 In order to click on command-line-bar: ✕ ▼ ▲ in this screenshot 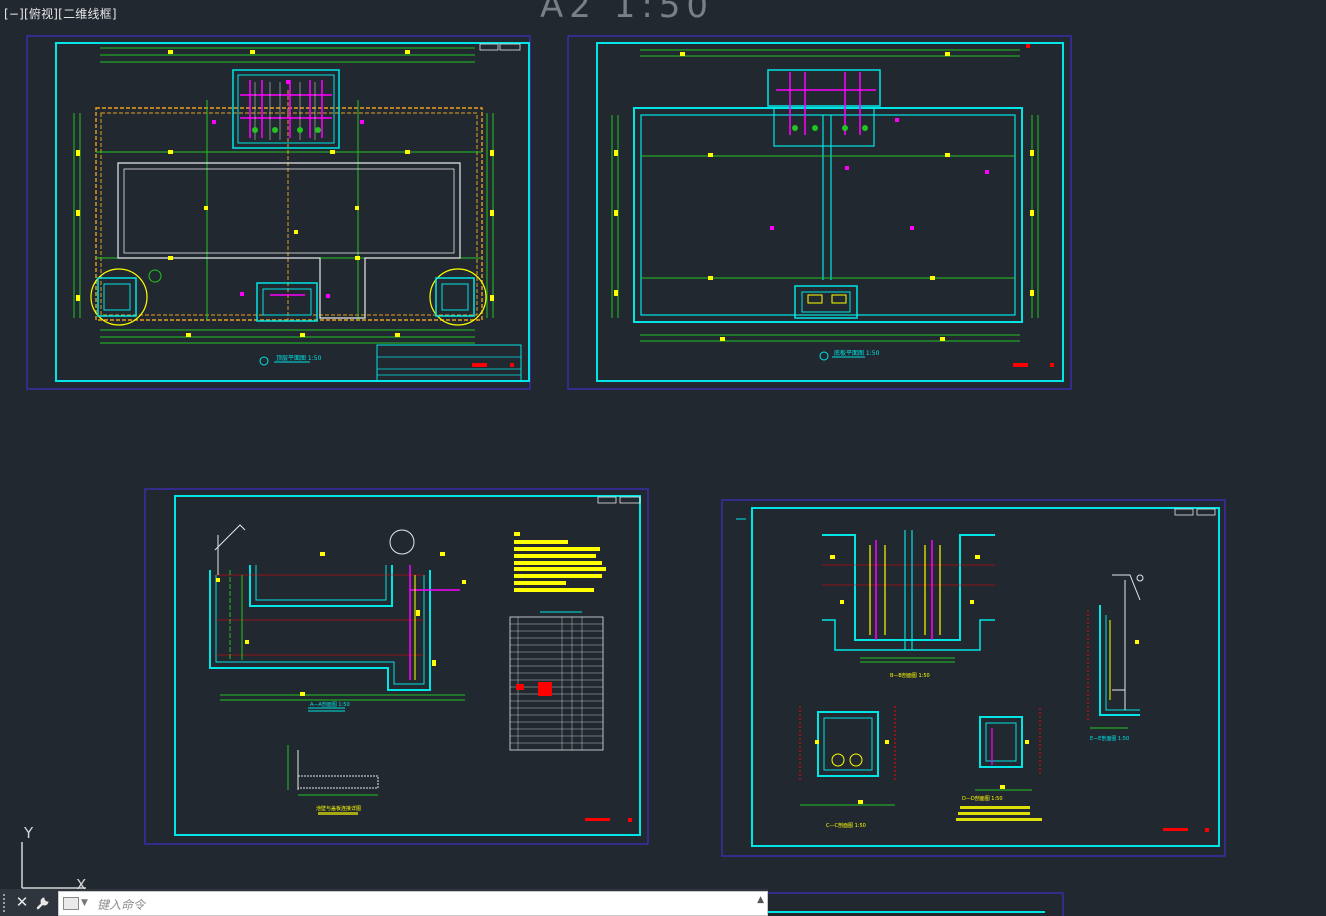, I will do `click(384, 902)`.